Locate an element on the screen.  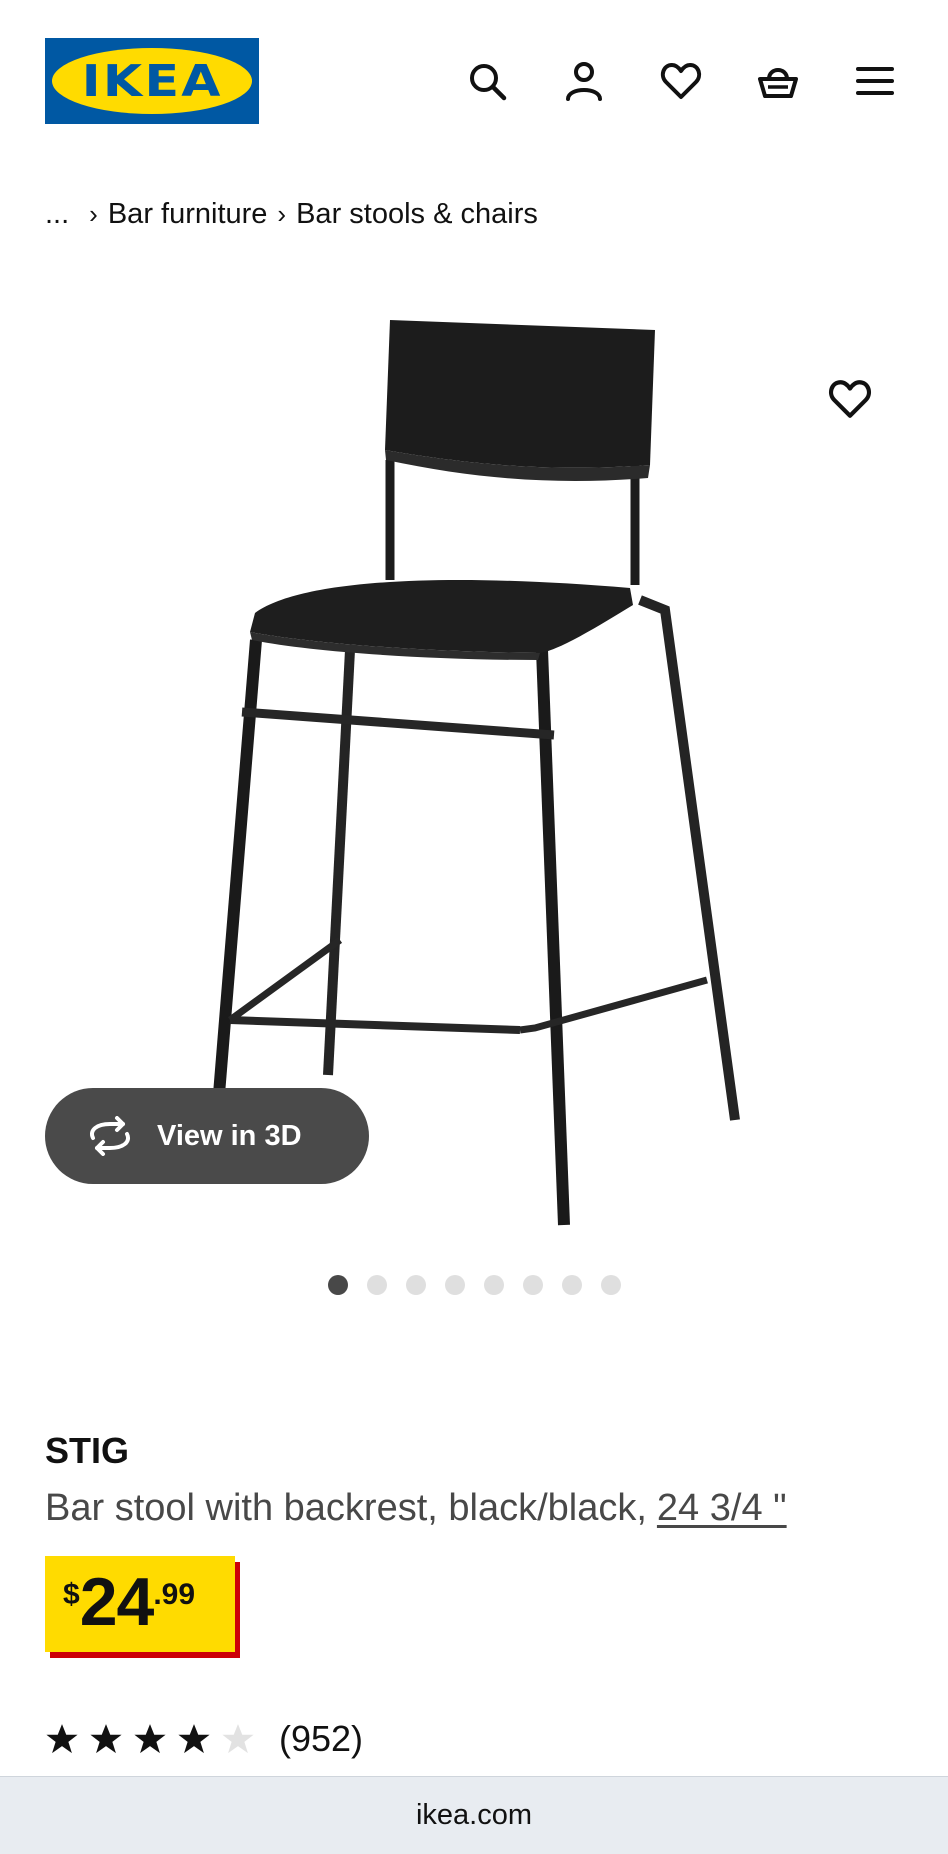
product-rating: (952) is located at coordinates (204, 1739).